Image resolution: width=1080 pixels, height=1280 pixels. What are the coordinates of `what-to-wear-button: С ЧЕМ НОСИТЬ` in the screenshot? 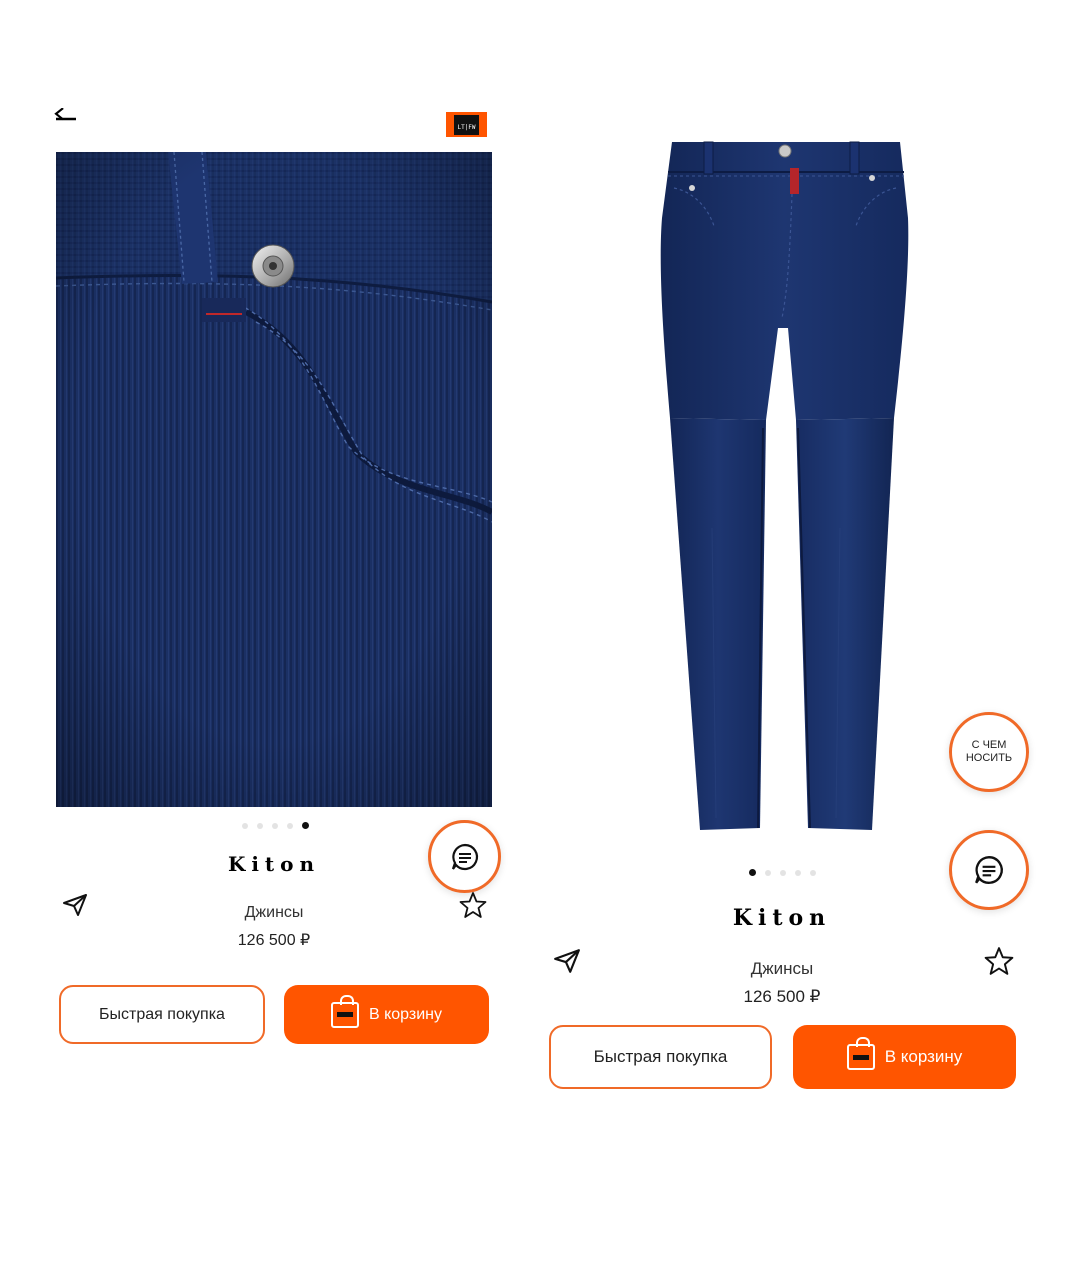 It's located at (989, 752).